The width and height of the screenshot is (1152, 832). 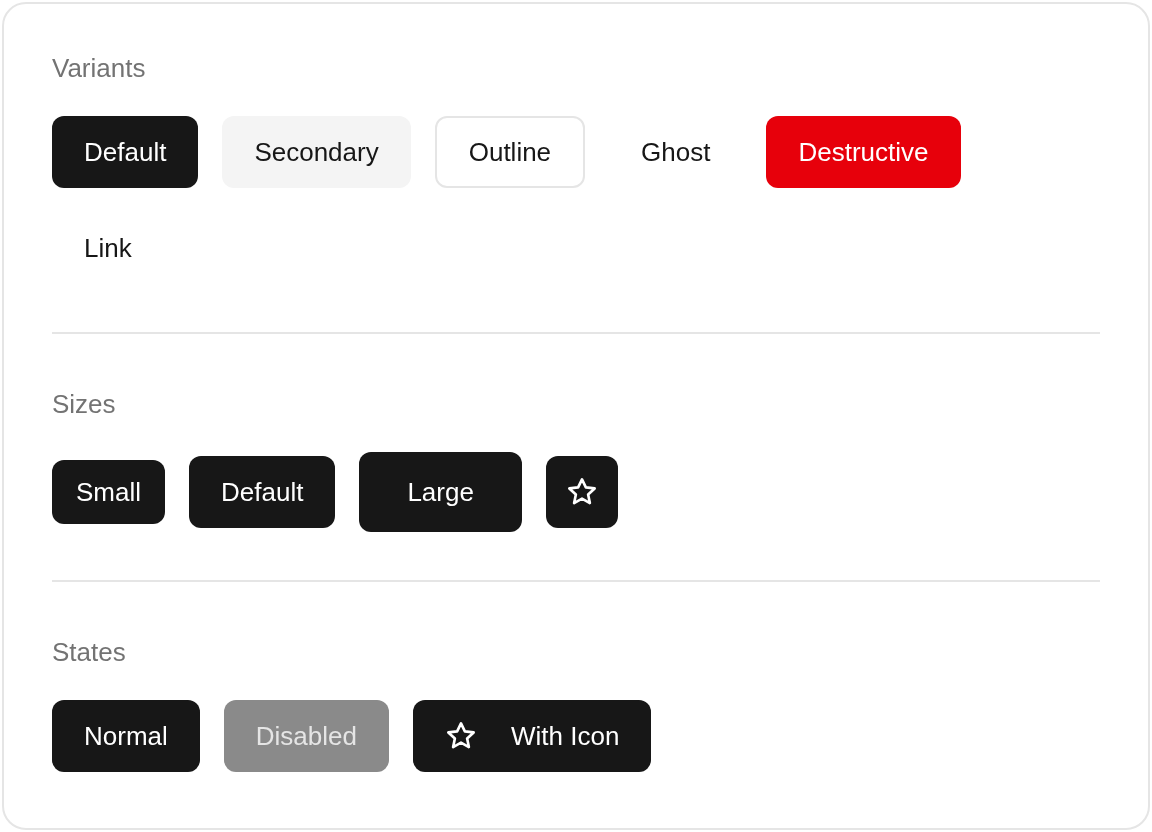 I want to click on star-button, so click(x=581, y=492).